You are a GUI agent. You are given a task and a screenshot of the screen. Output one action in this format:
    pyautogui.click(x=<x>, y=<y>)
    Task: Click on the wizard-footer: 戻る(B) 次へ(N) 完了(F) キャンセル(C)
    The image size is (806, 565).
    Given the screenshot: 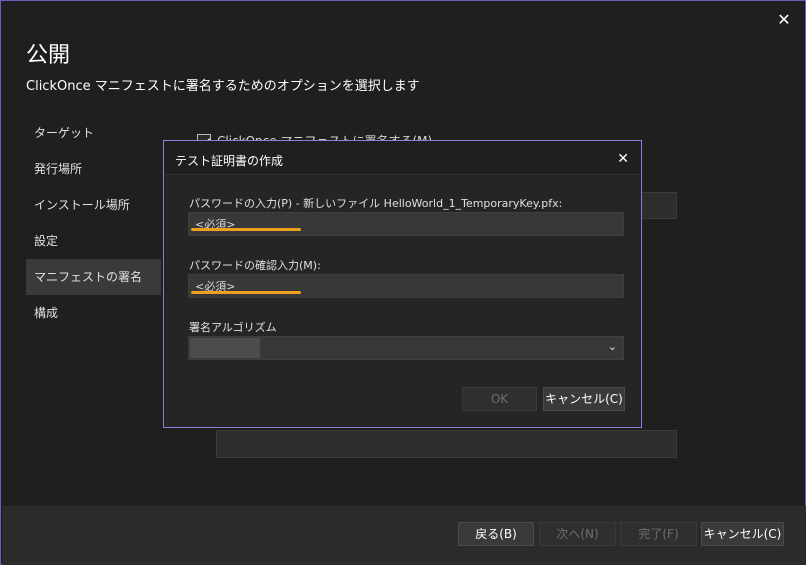 What is the action you would take?
    pyautogui.click(x=404, y=535)
    